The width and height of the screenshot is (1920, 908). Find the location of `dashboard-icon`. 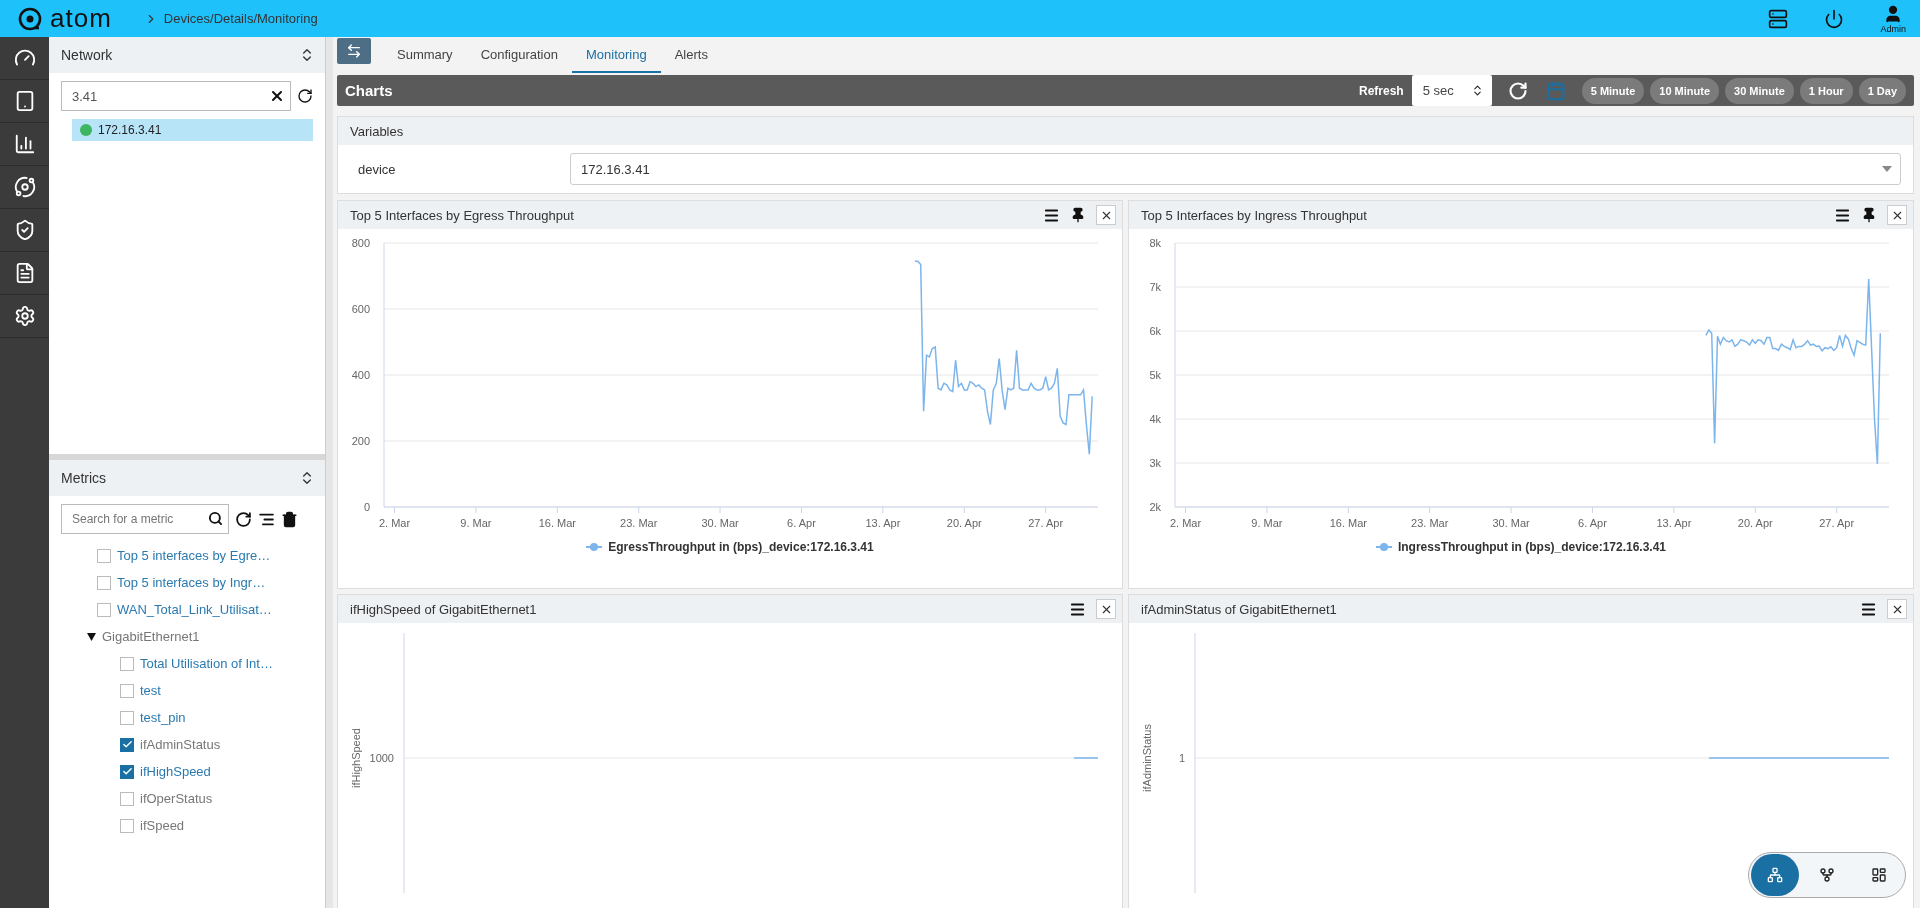

dashboard-icon is located at coordinates (1879, 875).